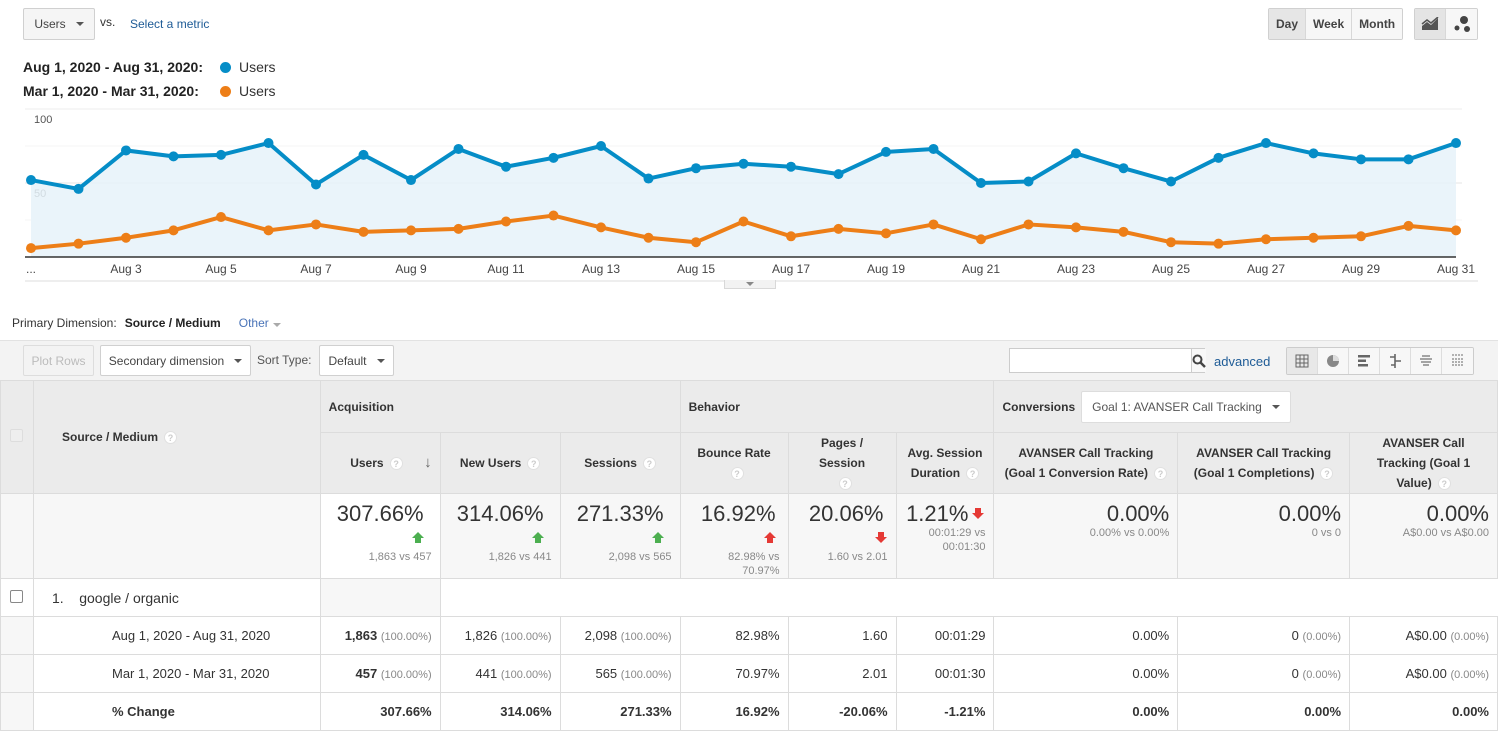 The width and height of the screenshot is (1498, 731). I want to click on select-metric-link: Select a metric, so click(169, 24).